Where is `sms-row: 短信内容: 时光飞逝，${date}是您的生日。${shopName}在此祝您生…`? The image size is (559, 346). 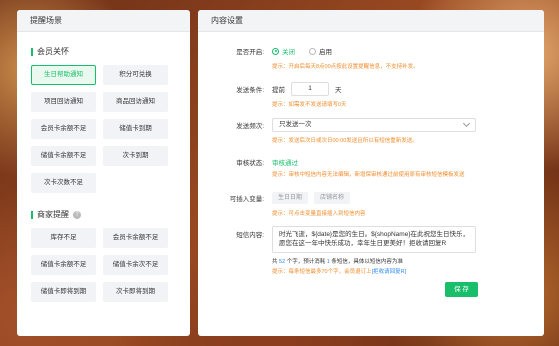
sms-row: 短信内容: 时光飞逝，${date}是您的生日。${shopName}在此祝您生… is located at coordinates (337, 239).